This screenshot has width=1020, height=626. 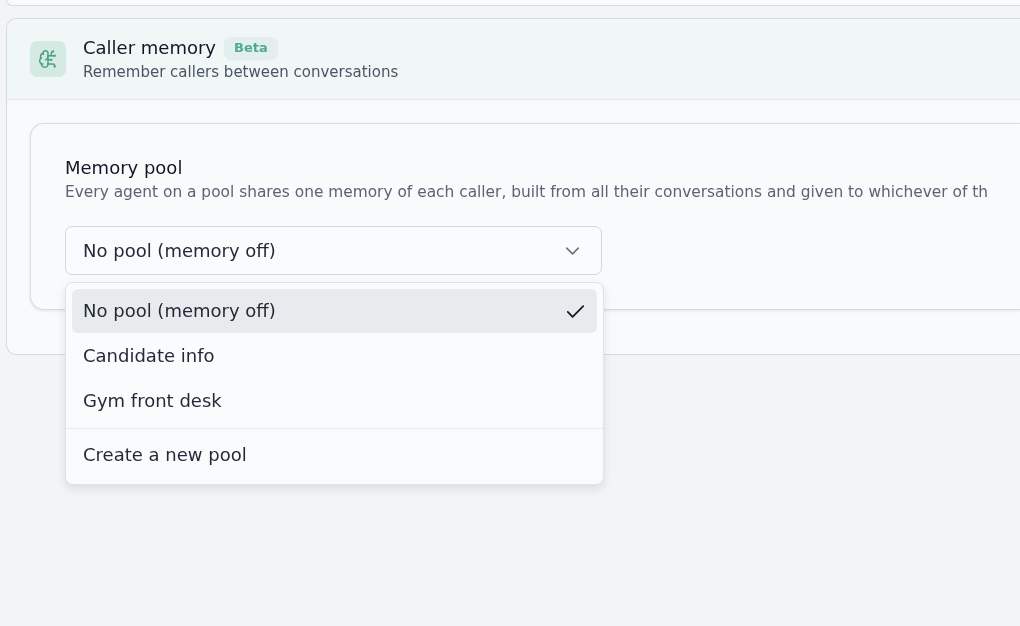 I want to click on field-description: Every agent on a pool shares one memory of each caller, built from all their conversations and given to whichever of th, so click(x=526, y=192).